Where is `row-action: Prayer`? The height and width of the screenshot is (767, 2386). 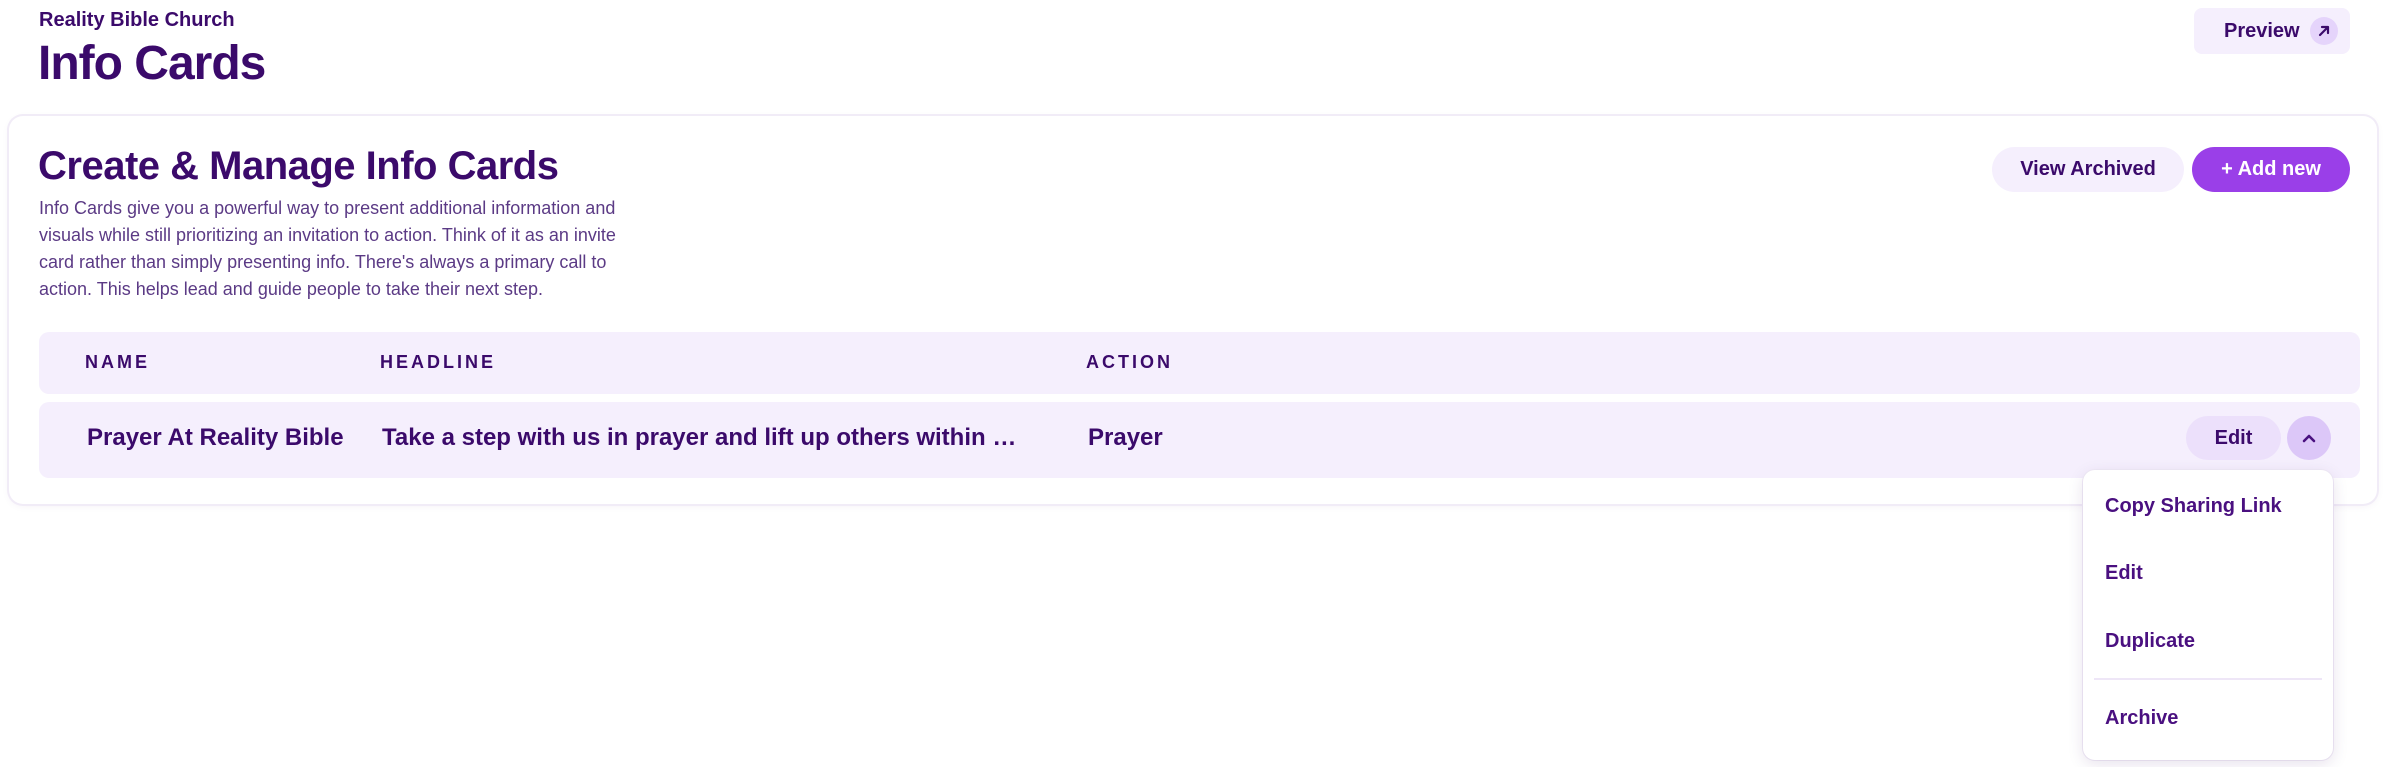
row-action: Prayer is located at coordinates (1125, 437).